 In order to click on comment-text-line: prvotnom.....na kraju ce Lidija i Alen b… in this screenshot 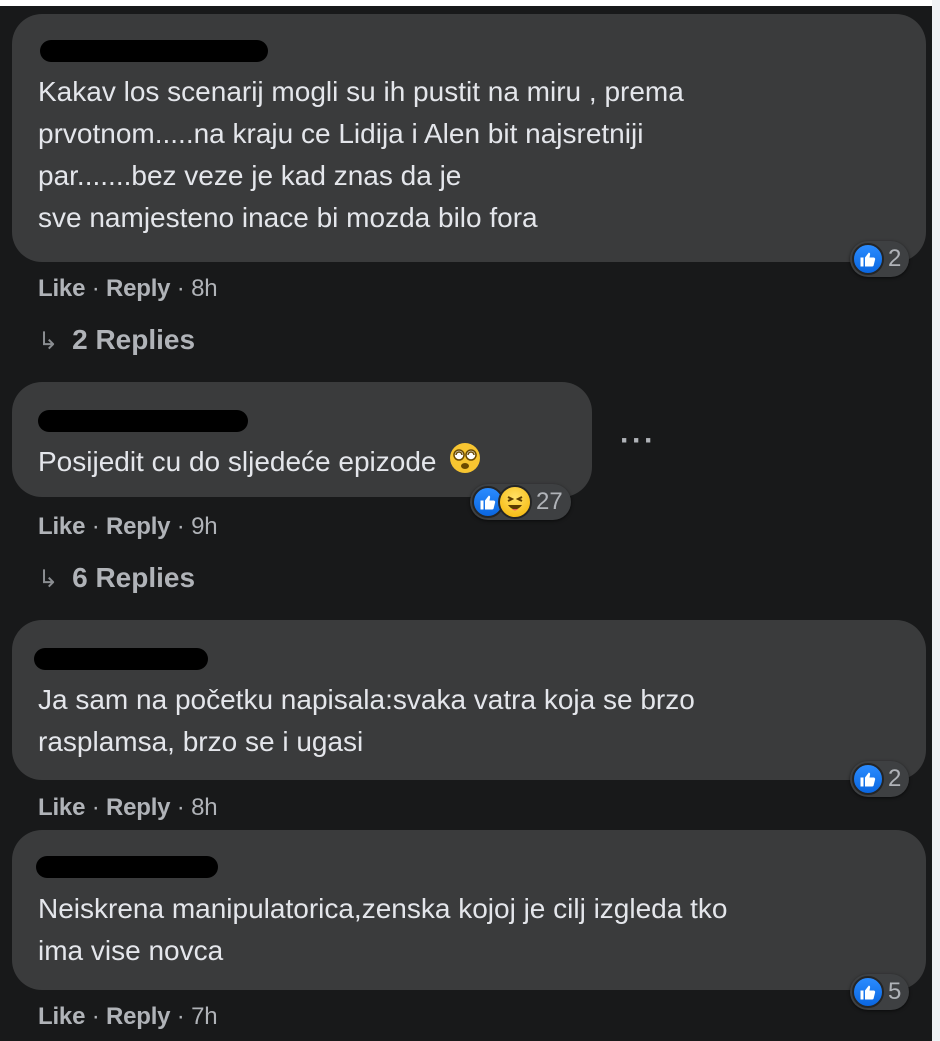, I will do `click(341, 133)`.